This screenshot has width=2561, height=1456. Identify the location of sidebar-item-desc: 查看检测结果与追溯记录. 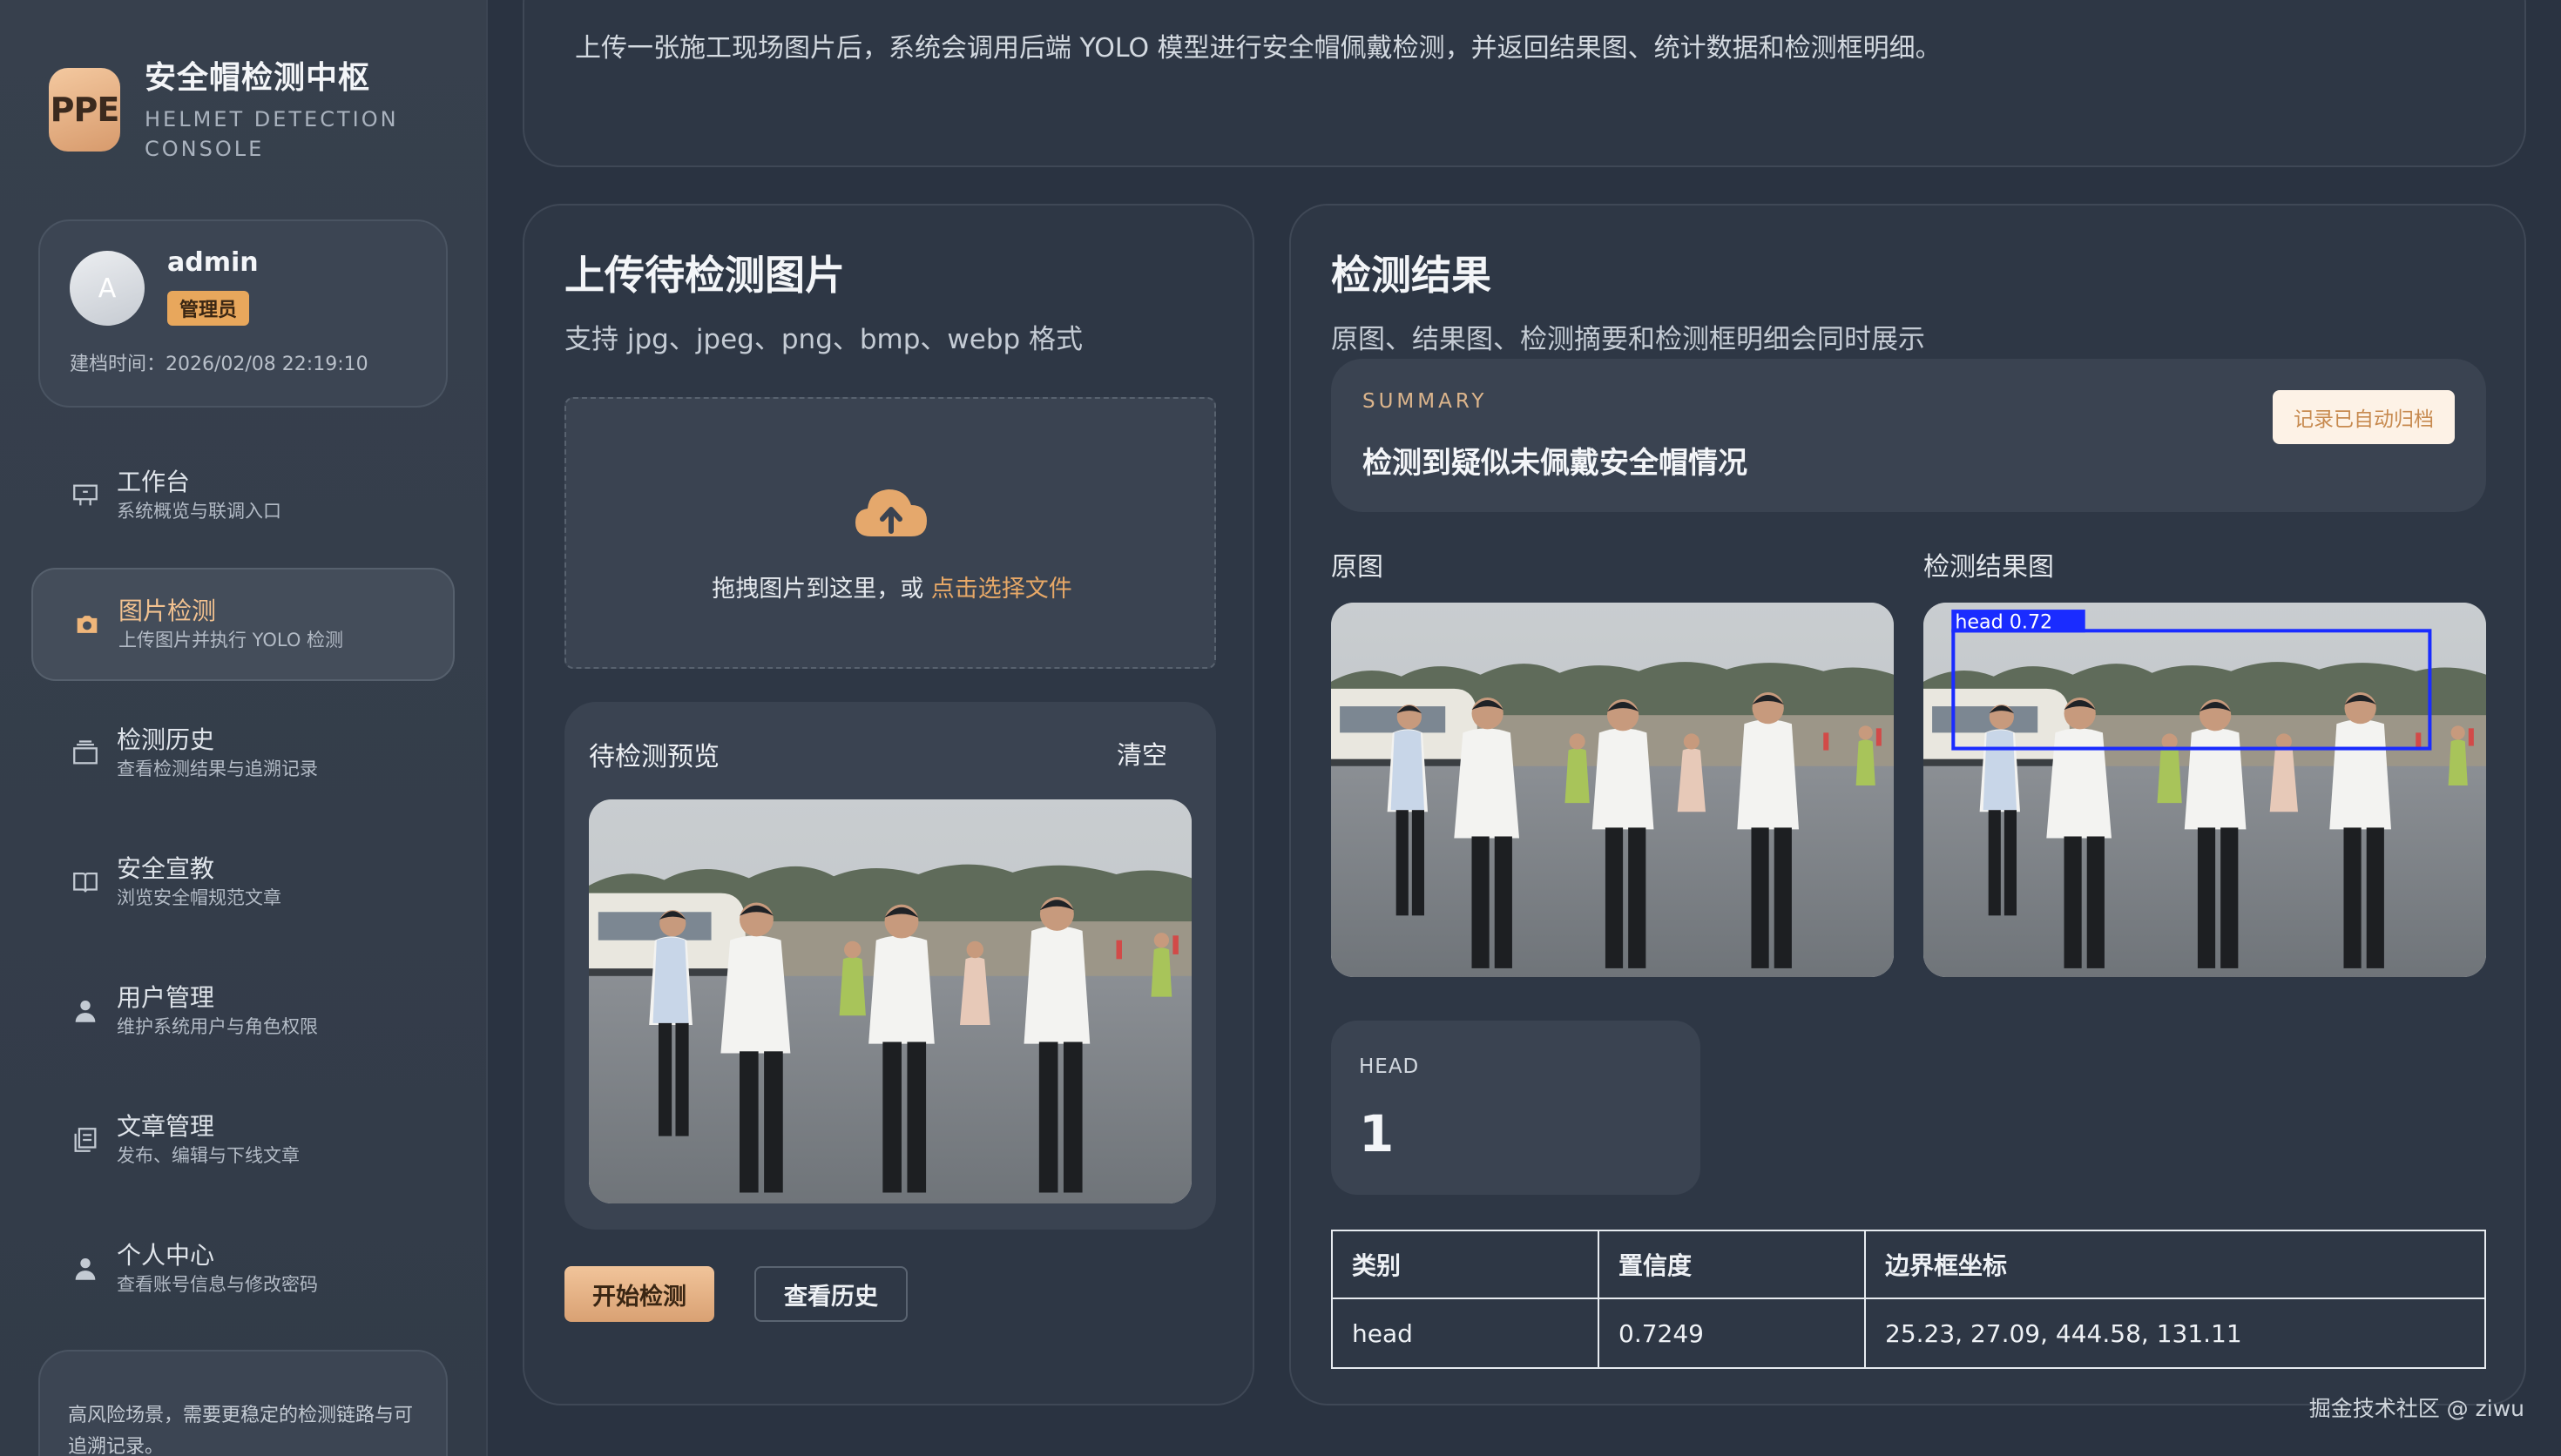
(217, 768).